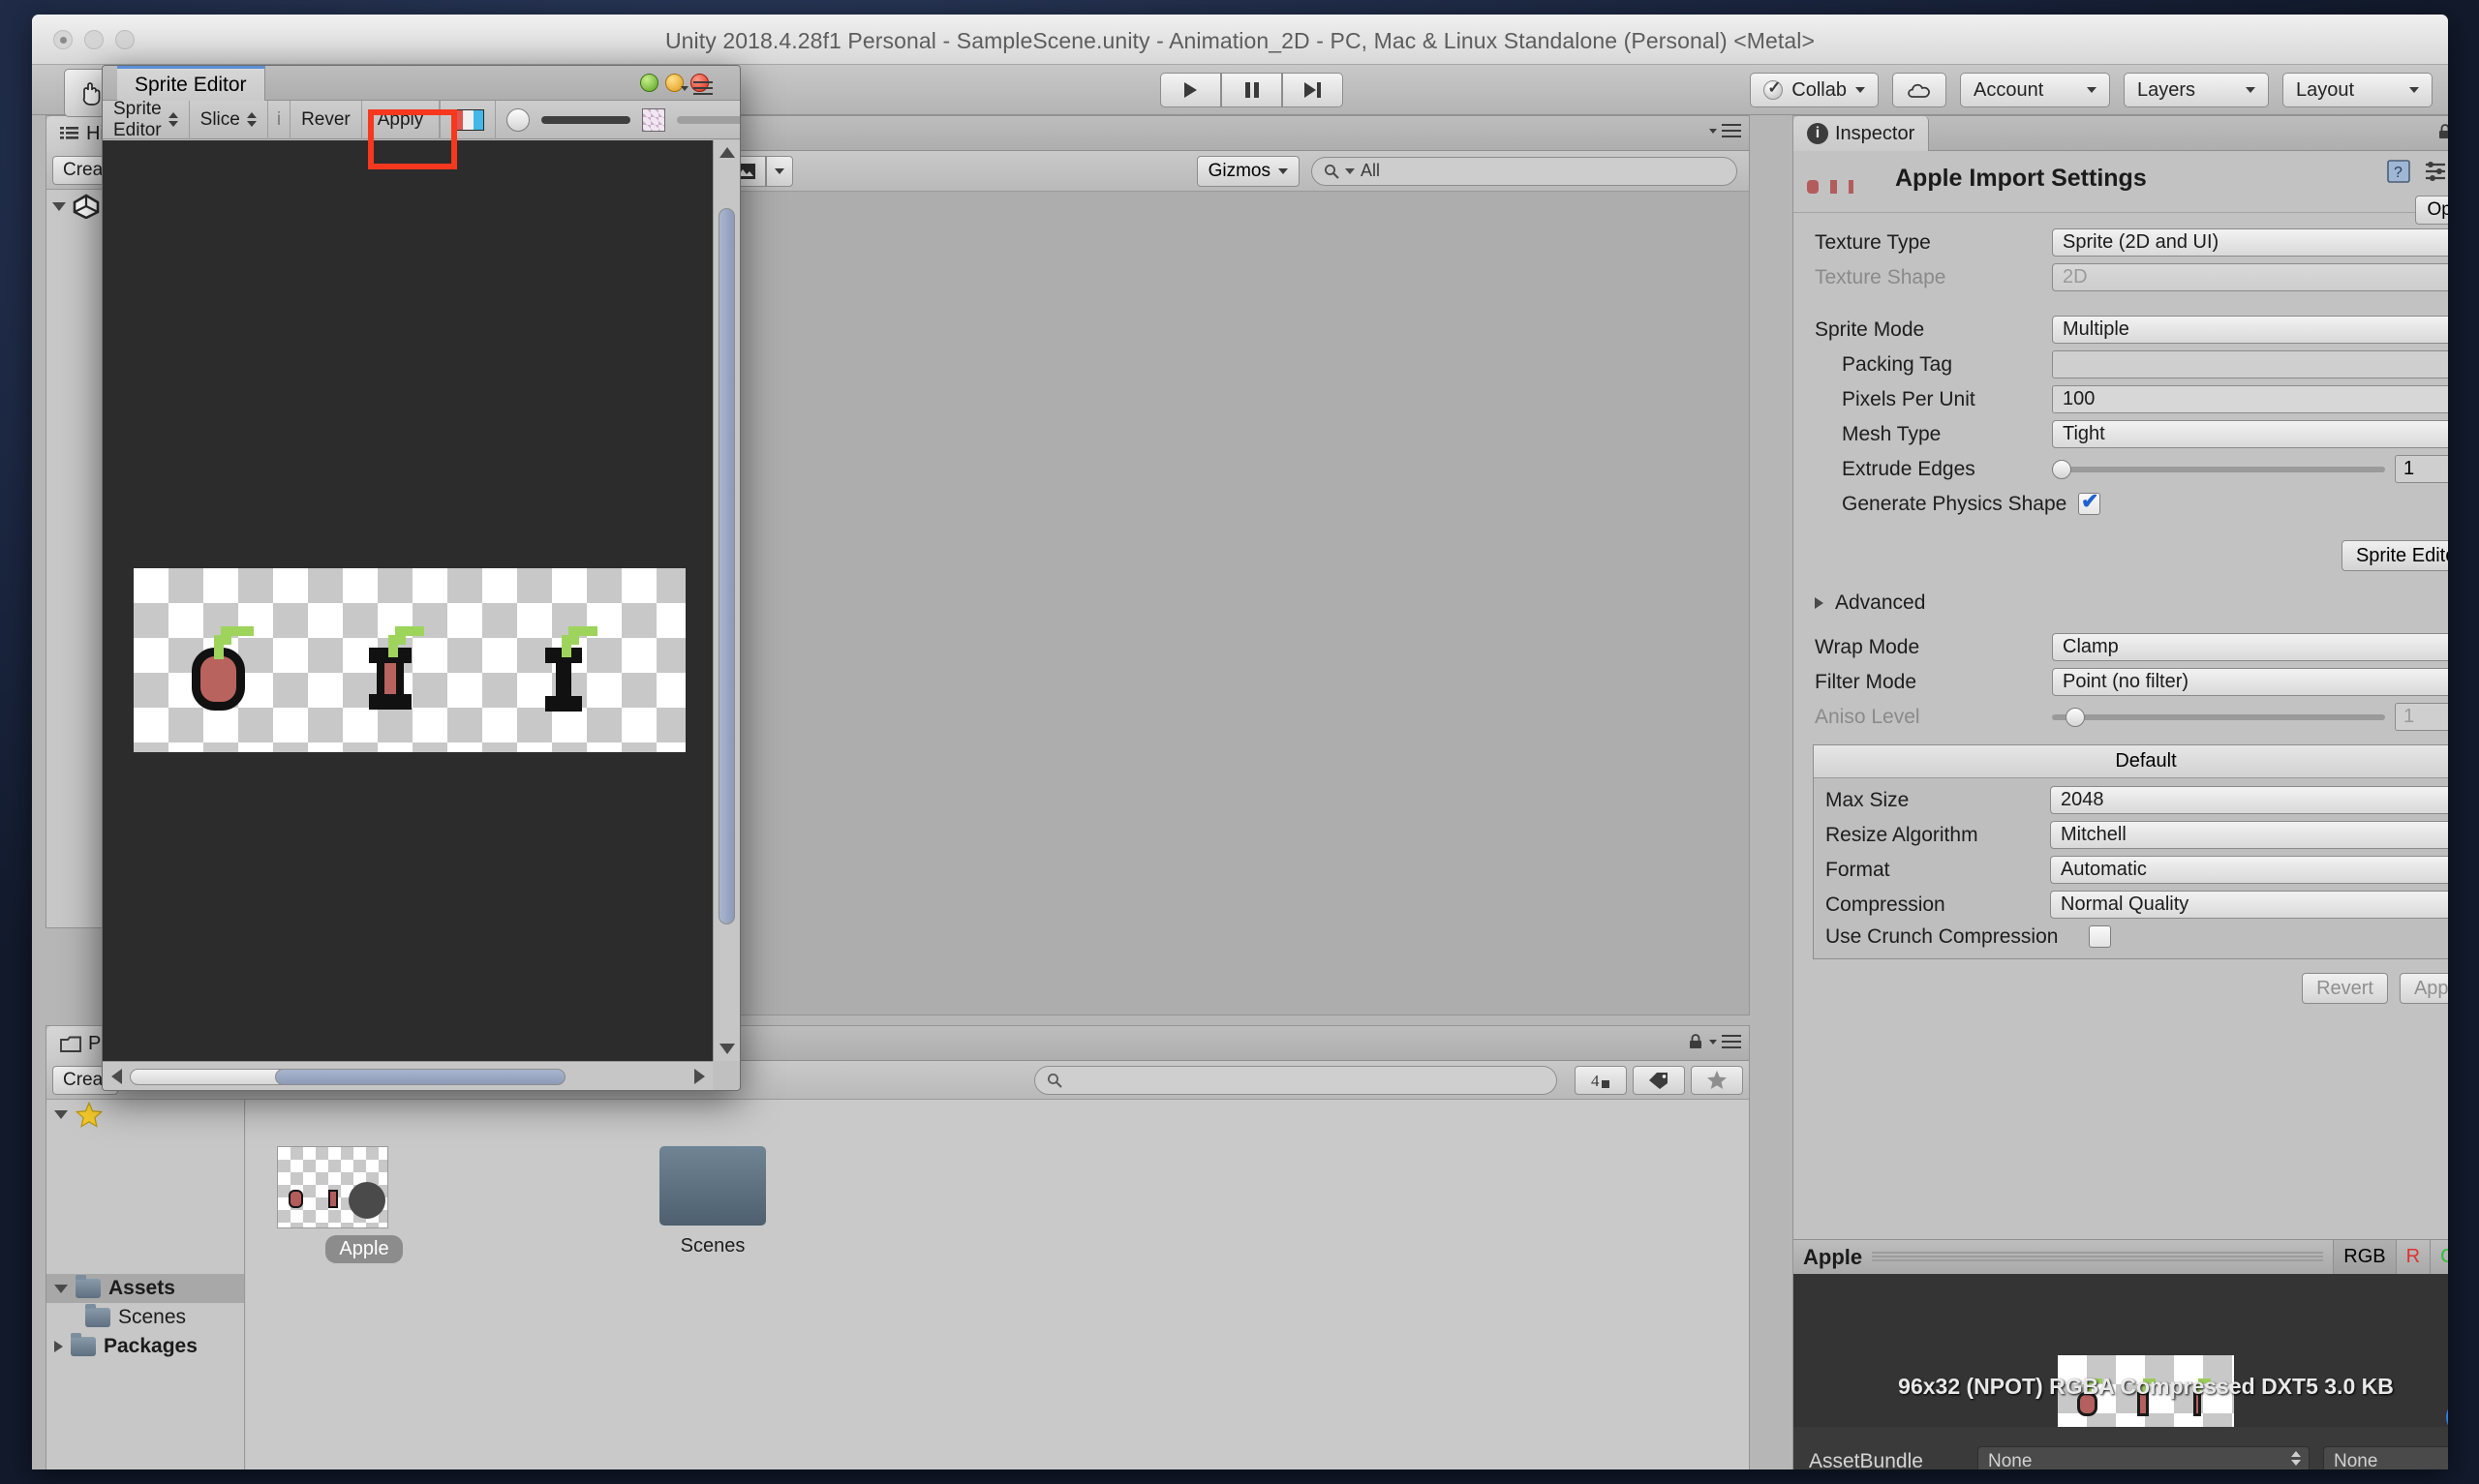 The image size is (2479, 1484). Describe the element at coordinates (2089, 502) in the screenshot. I see `generate-physics-shape-checkbox` at that location.